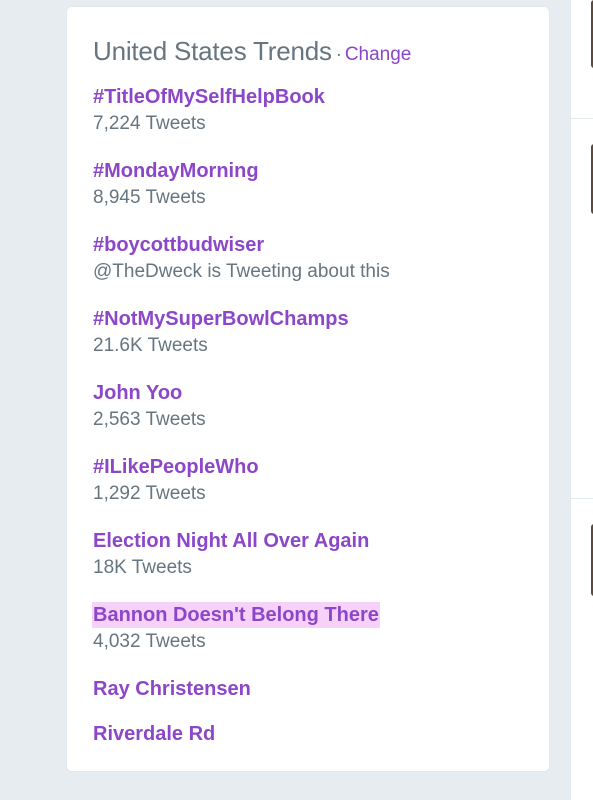  I want to click on trend-tweet-count: 7,224 Tweets, so click(149, 123).